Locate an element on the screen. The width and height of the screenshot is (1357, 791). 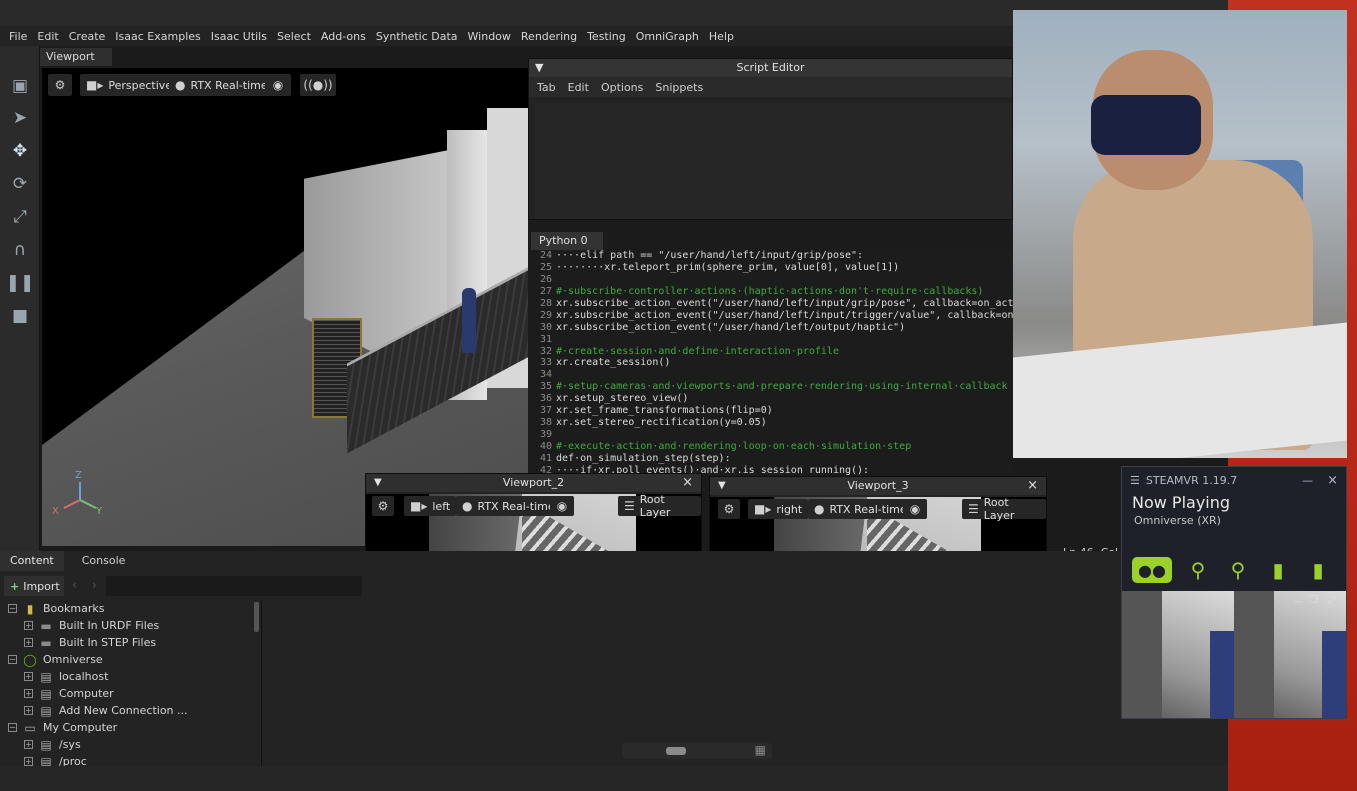
viewport-2-title-bar: ▼ Viewport_2 × is located at coordinates (533, 483).